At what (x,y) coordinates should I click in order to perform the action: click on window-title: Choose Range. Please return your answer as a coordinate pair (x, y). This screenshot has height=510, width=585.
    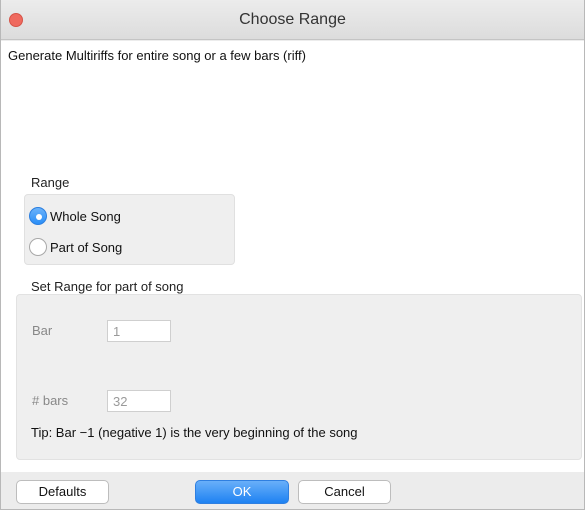
    Looking at the image, I should click on (292, 19).